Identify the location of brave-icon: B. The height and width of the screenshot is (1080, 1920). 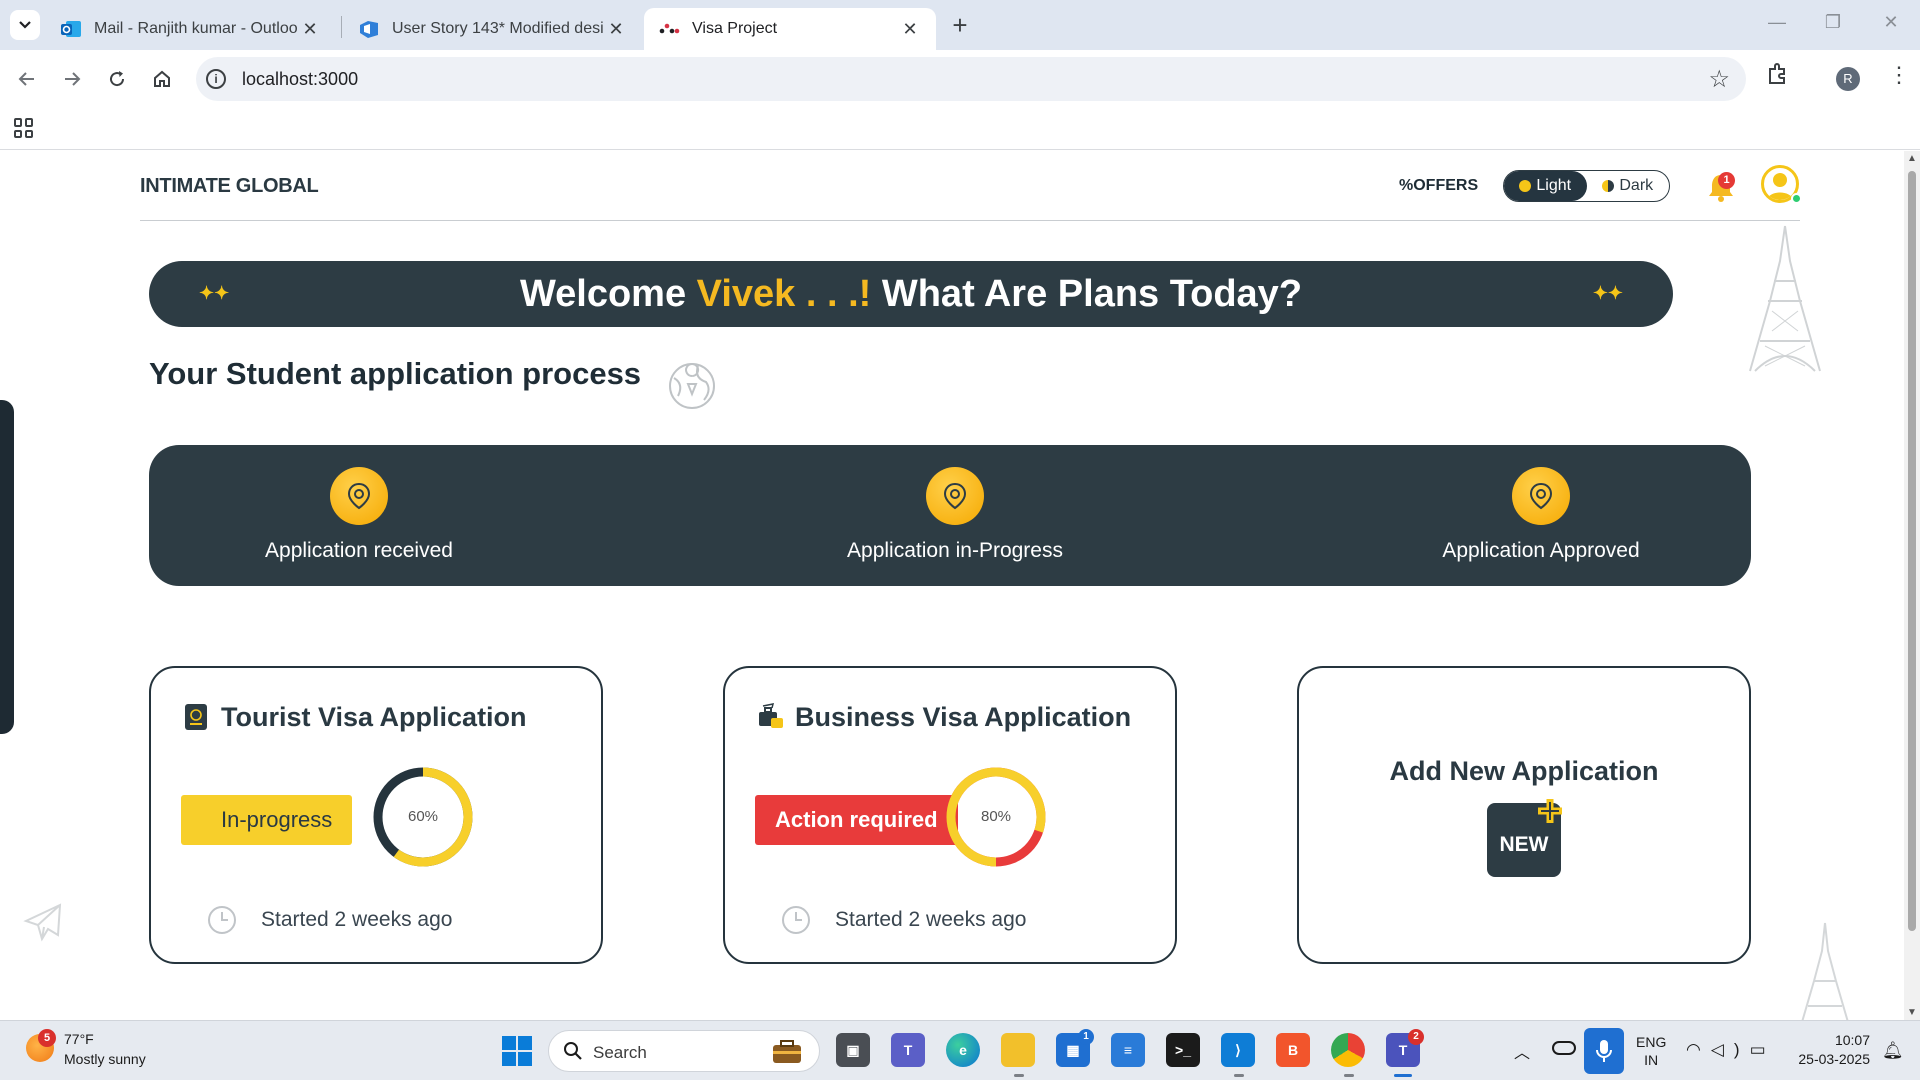
(1293, 1050).